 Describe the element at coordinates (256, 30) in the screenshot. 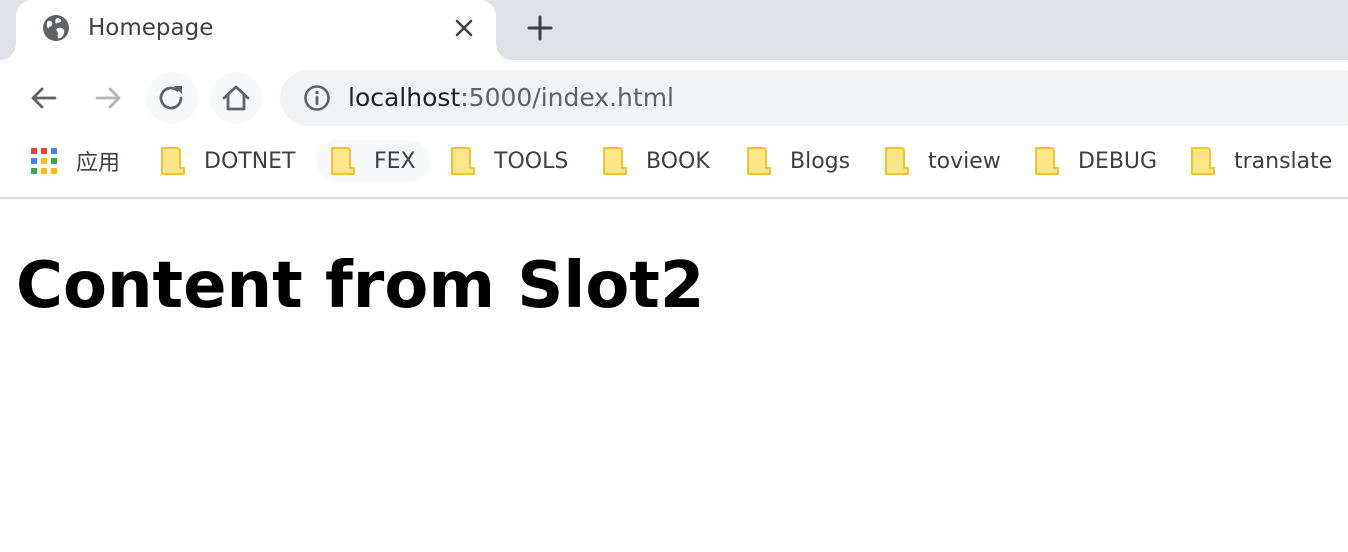

I see `active-tab: Homepage` at that location.